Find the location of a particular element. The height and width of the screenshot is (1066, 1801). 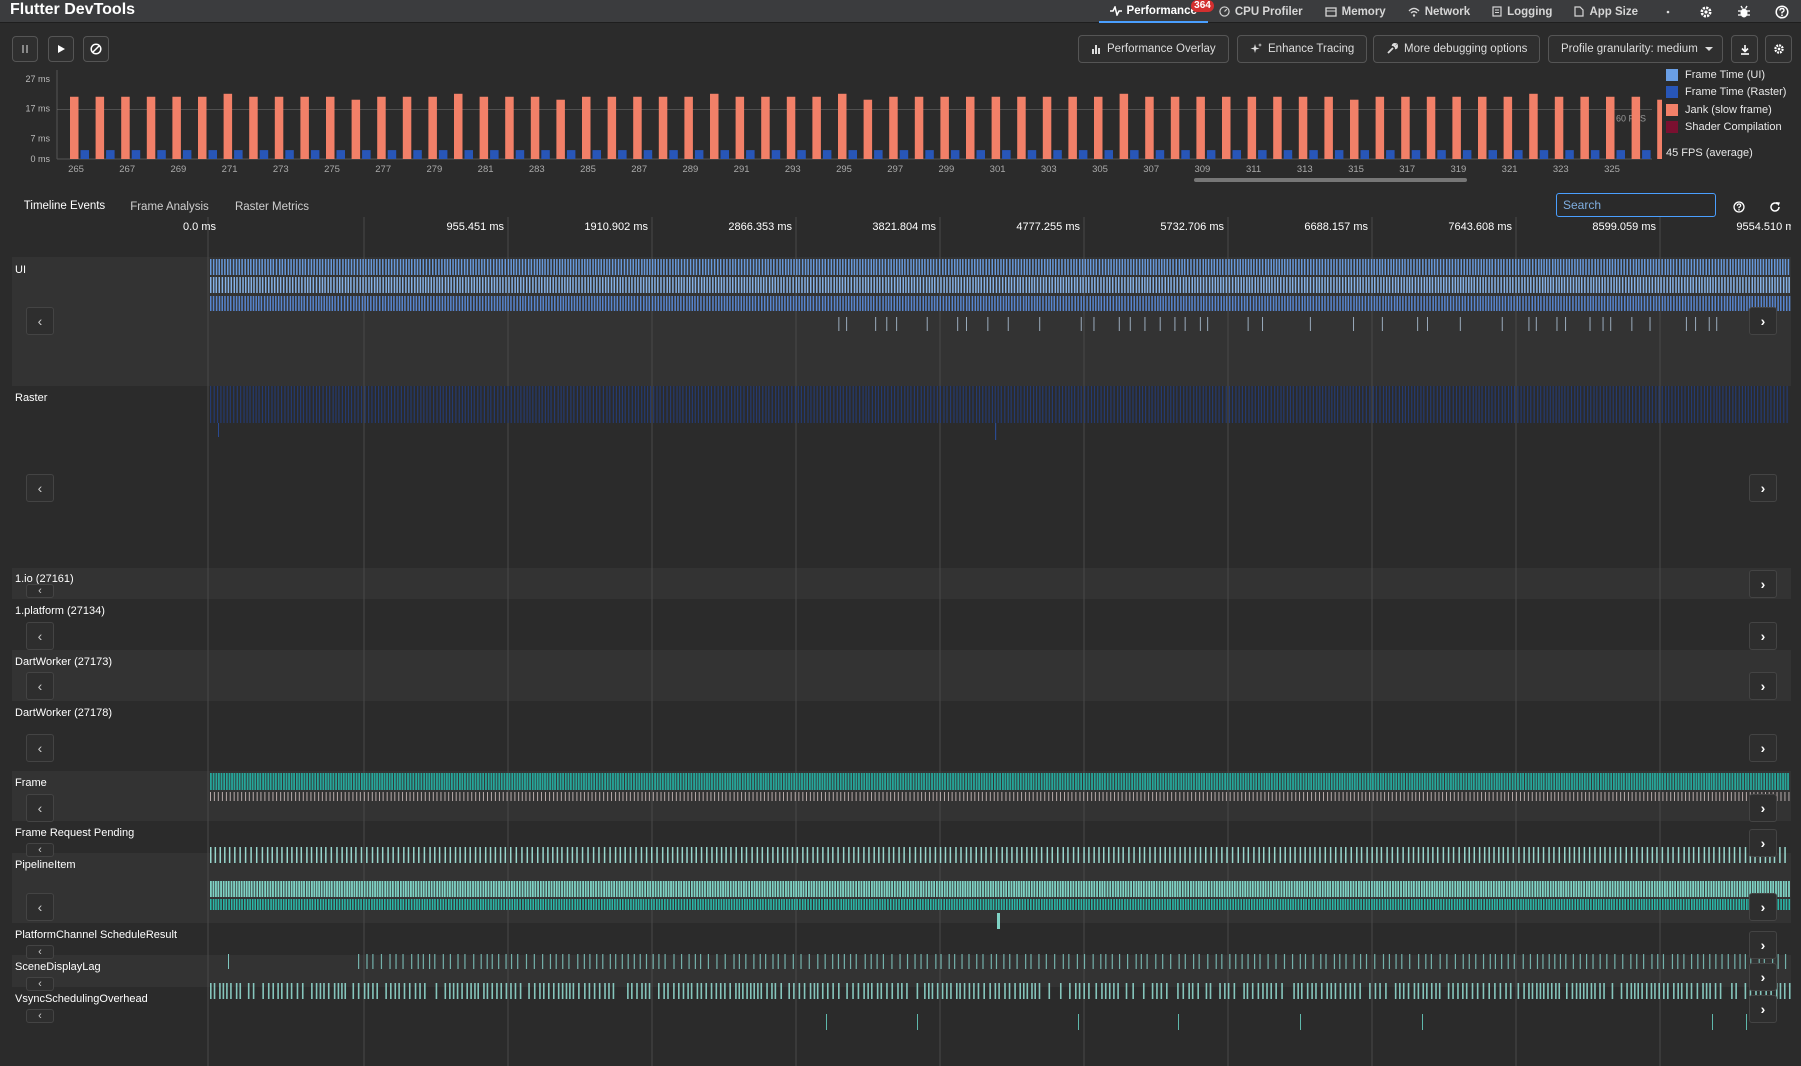

timeline-help-button is located at coordinates (1739, 207).